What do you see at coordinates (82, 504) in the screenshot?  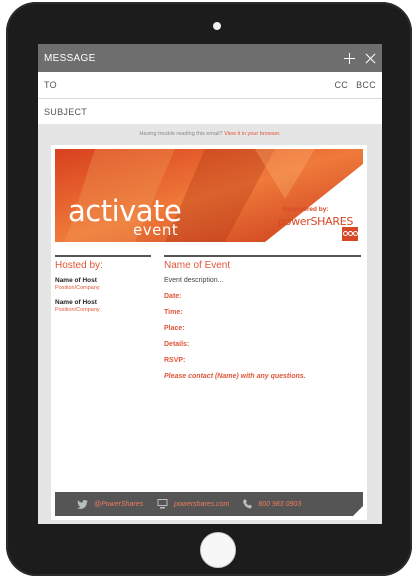 I see `twitter-icon` at bounding box center [82, 504].